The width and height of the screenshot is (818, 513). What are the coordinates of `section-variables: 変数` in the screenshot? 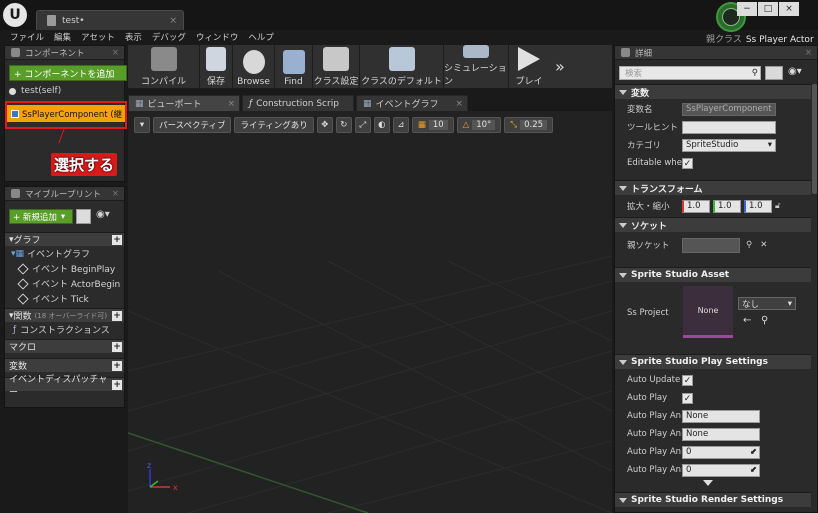 It's located at (713, 91).